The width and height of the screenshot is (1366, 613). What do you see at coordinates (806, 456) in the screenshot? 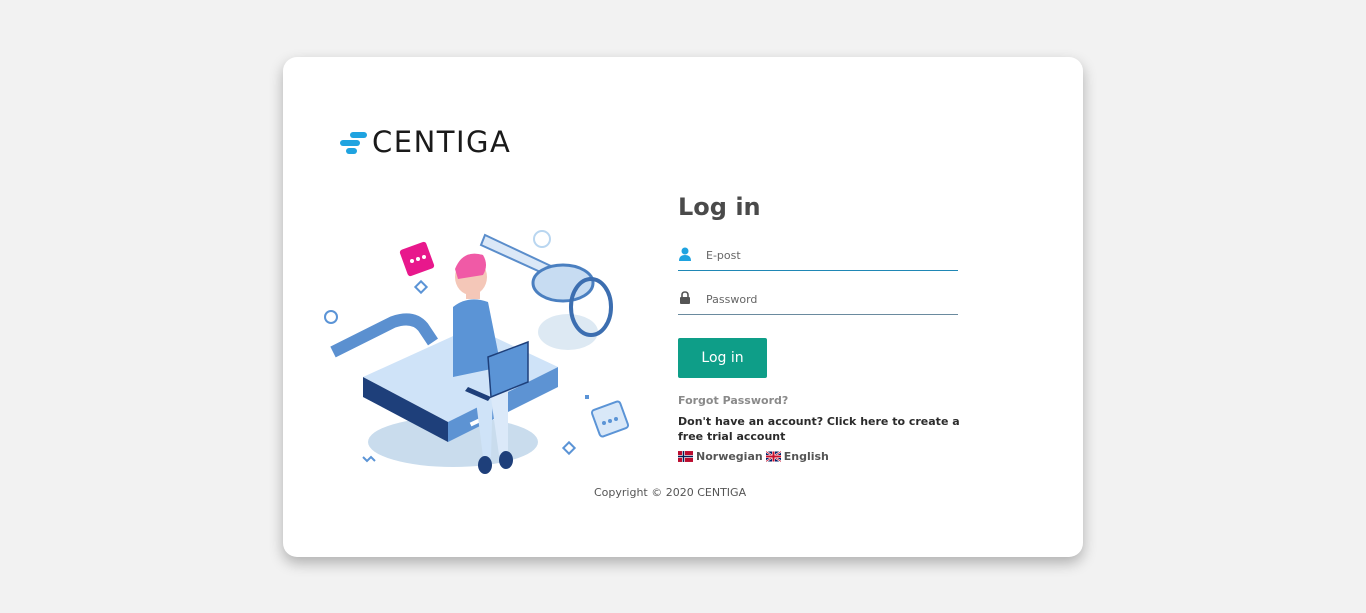
I see `language-label: English` at bounding box center [806, 456].